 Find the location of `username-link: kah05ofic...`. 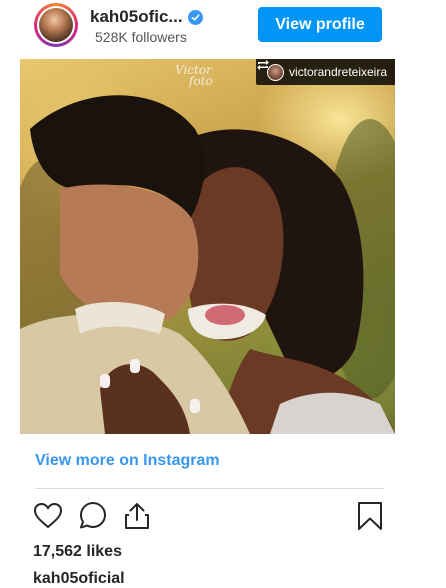

username-link: kah05ofic... is located at coordinates (136, 17).